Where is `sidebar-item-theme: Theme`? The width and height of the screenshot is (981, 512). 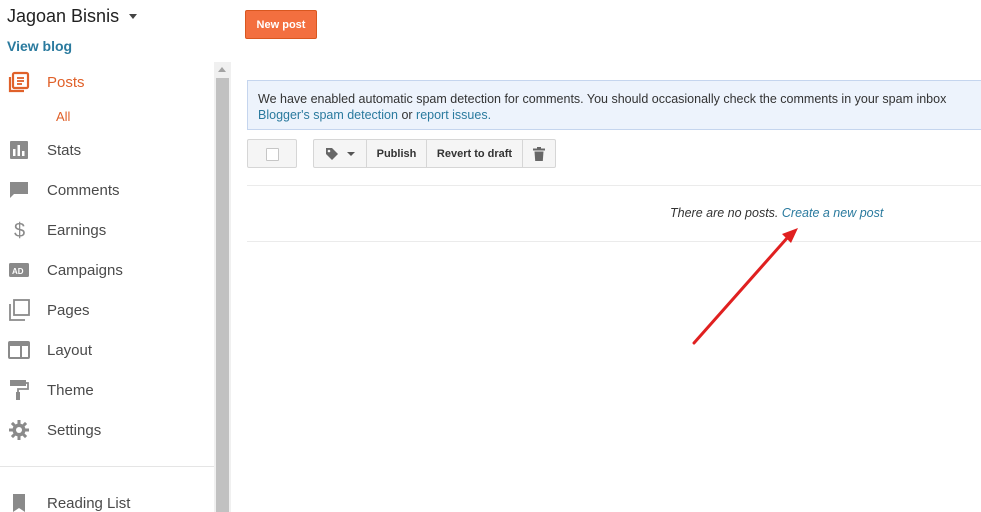
sidebar-item-theme: Theme is located at coordinates (107, 390).